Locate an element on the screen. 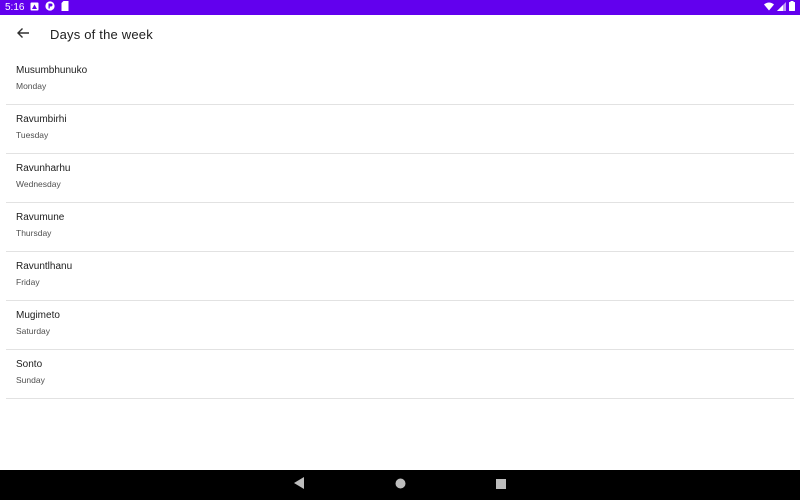 This screenshot has width=800, height=500. list-item-secondary: Tuesday is located at coordinates (32, 135).